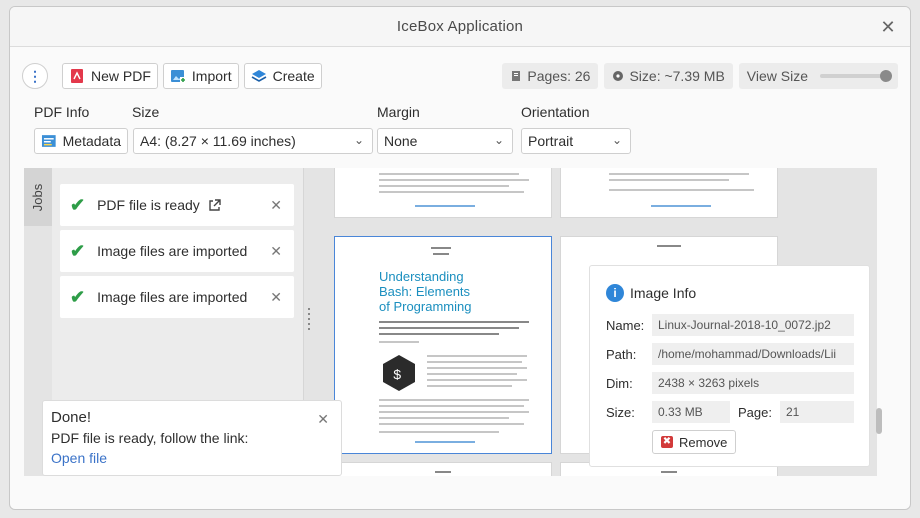  I want to click on title-bar: IceBox Application ✕, so click(460, 27).